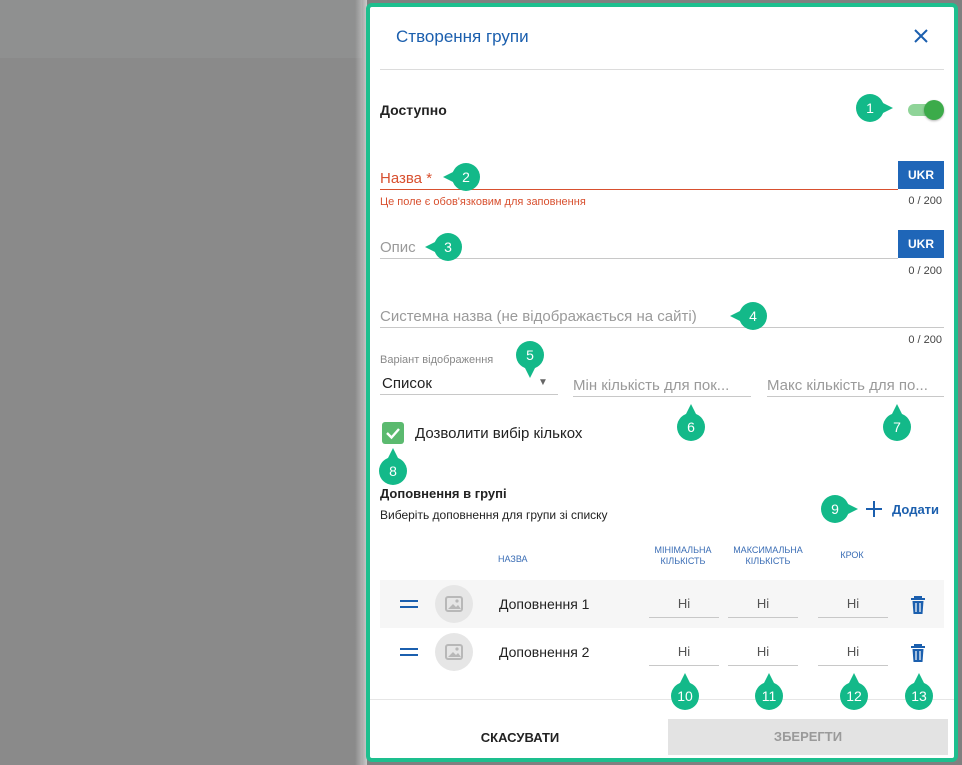 The height and width of the screenshot is (765, 962). I want to click on description-underline, so click(639, 258).